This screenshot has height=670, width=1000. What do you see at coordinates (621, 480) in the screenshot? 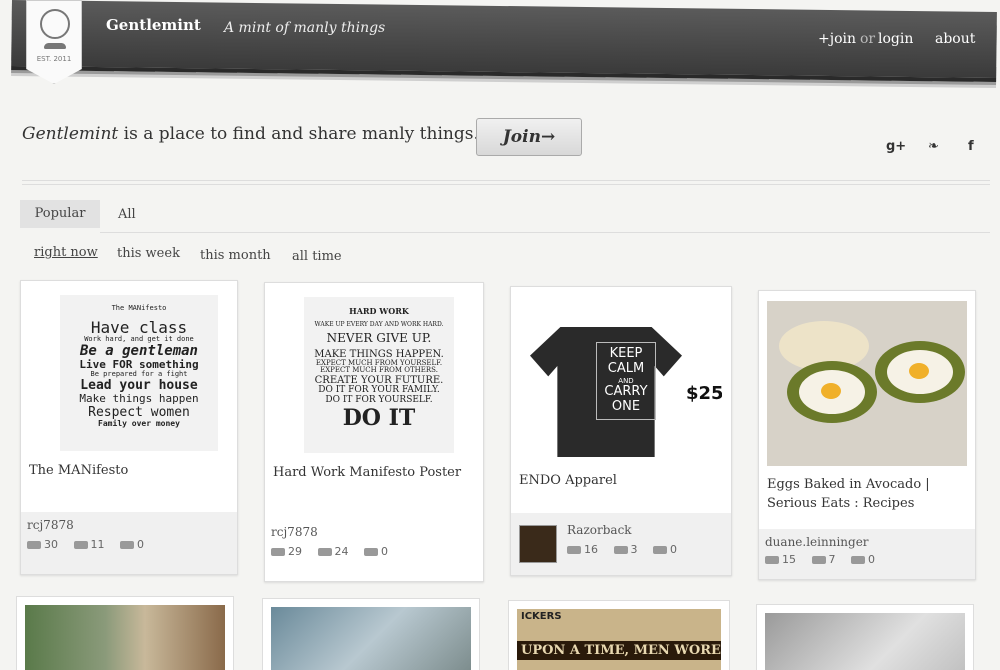
I see `pin-title: ENDO Apparel` at bounding box center [621, 480].